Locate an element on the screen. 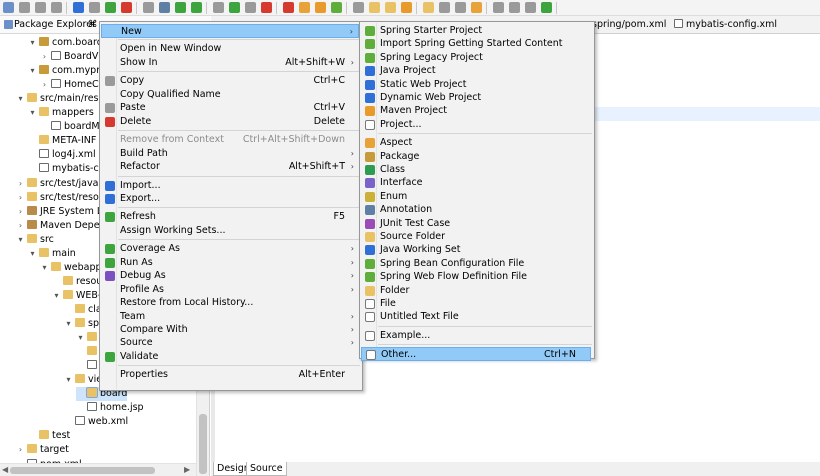  tab-pom-xml: spring/pom.xml is located at coordinates (629, 24).